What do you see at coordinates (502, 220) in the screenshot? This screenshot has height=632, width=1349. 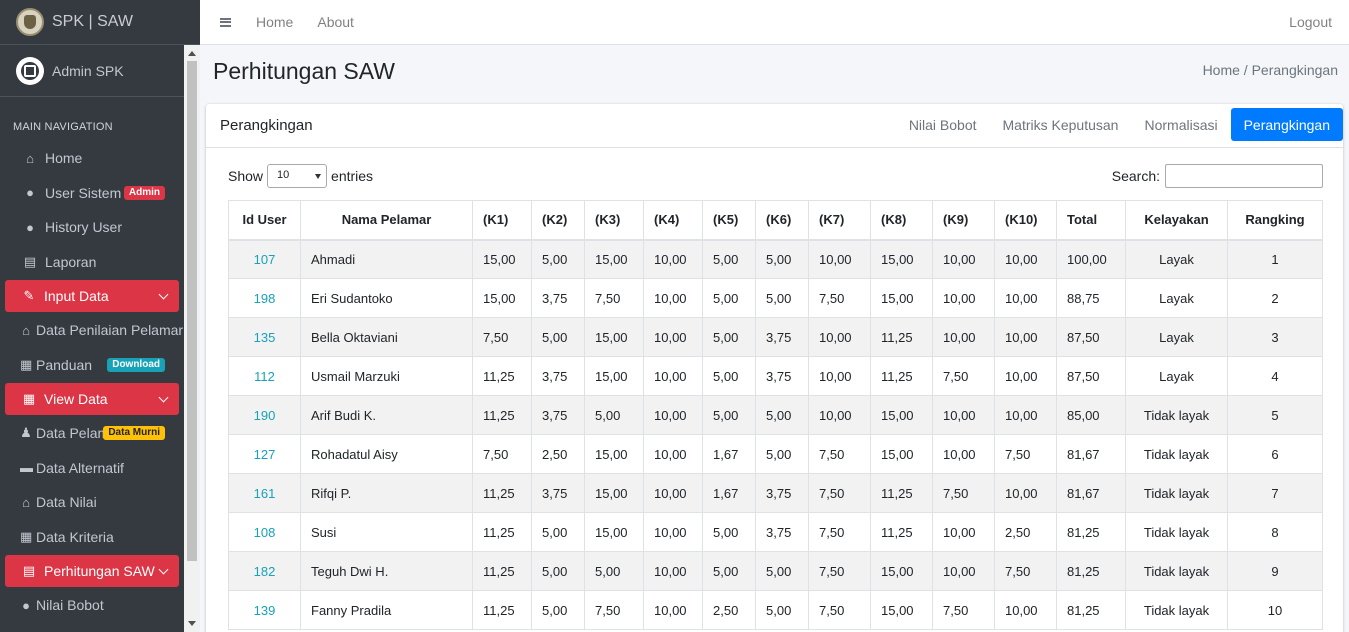 I see `column-header: (K1)` at bounding box center [502, 220].